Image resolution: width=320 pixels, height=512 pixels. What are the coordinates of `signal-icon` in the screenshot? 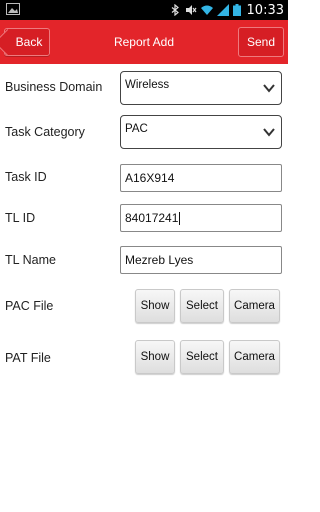 It's located at (222, 10).